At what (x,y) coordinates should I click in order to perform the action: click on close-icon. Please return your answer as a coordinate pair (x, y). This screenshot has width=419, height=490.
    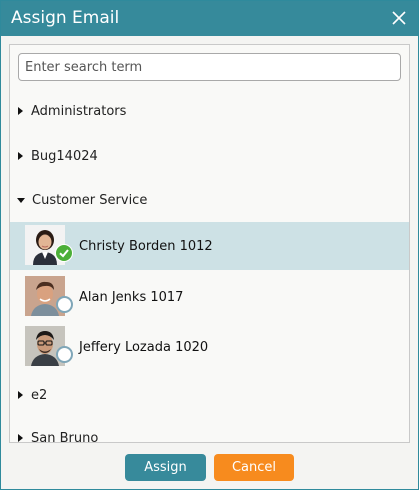
    Looking at the image, I should click on (399, 18).